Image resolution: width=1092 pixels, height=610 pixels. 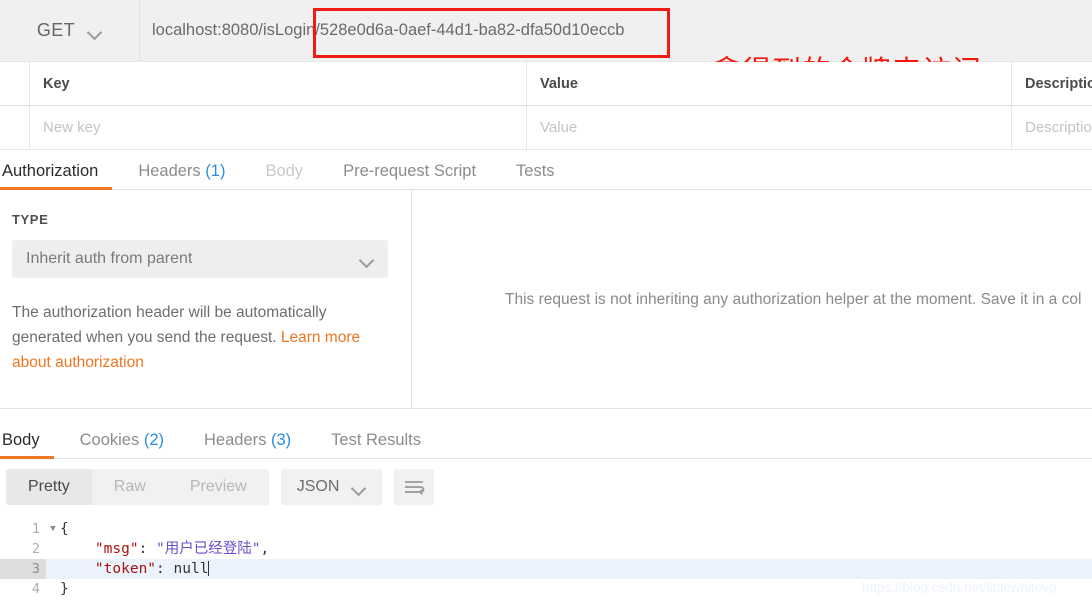 I want to click on response-tab-body-label: Body, so click(x=21, y=439).